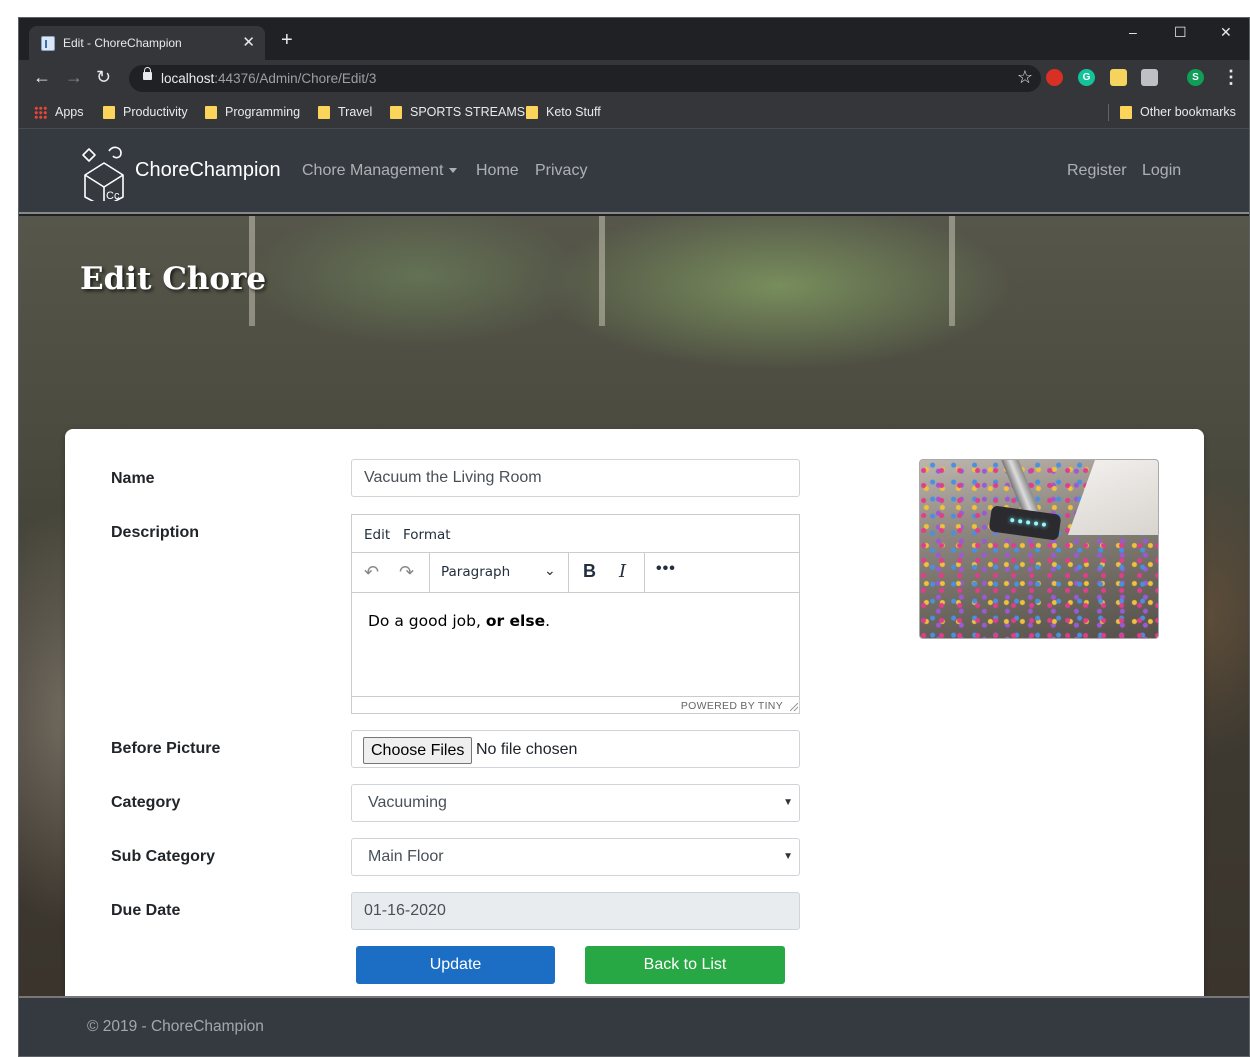  What do you see at coordinates (453, 171) in the screenshot?
I see `dropdown-caret-icon` at bounding box center [453, 171].